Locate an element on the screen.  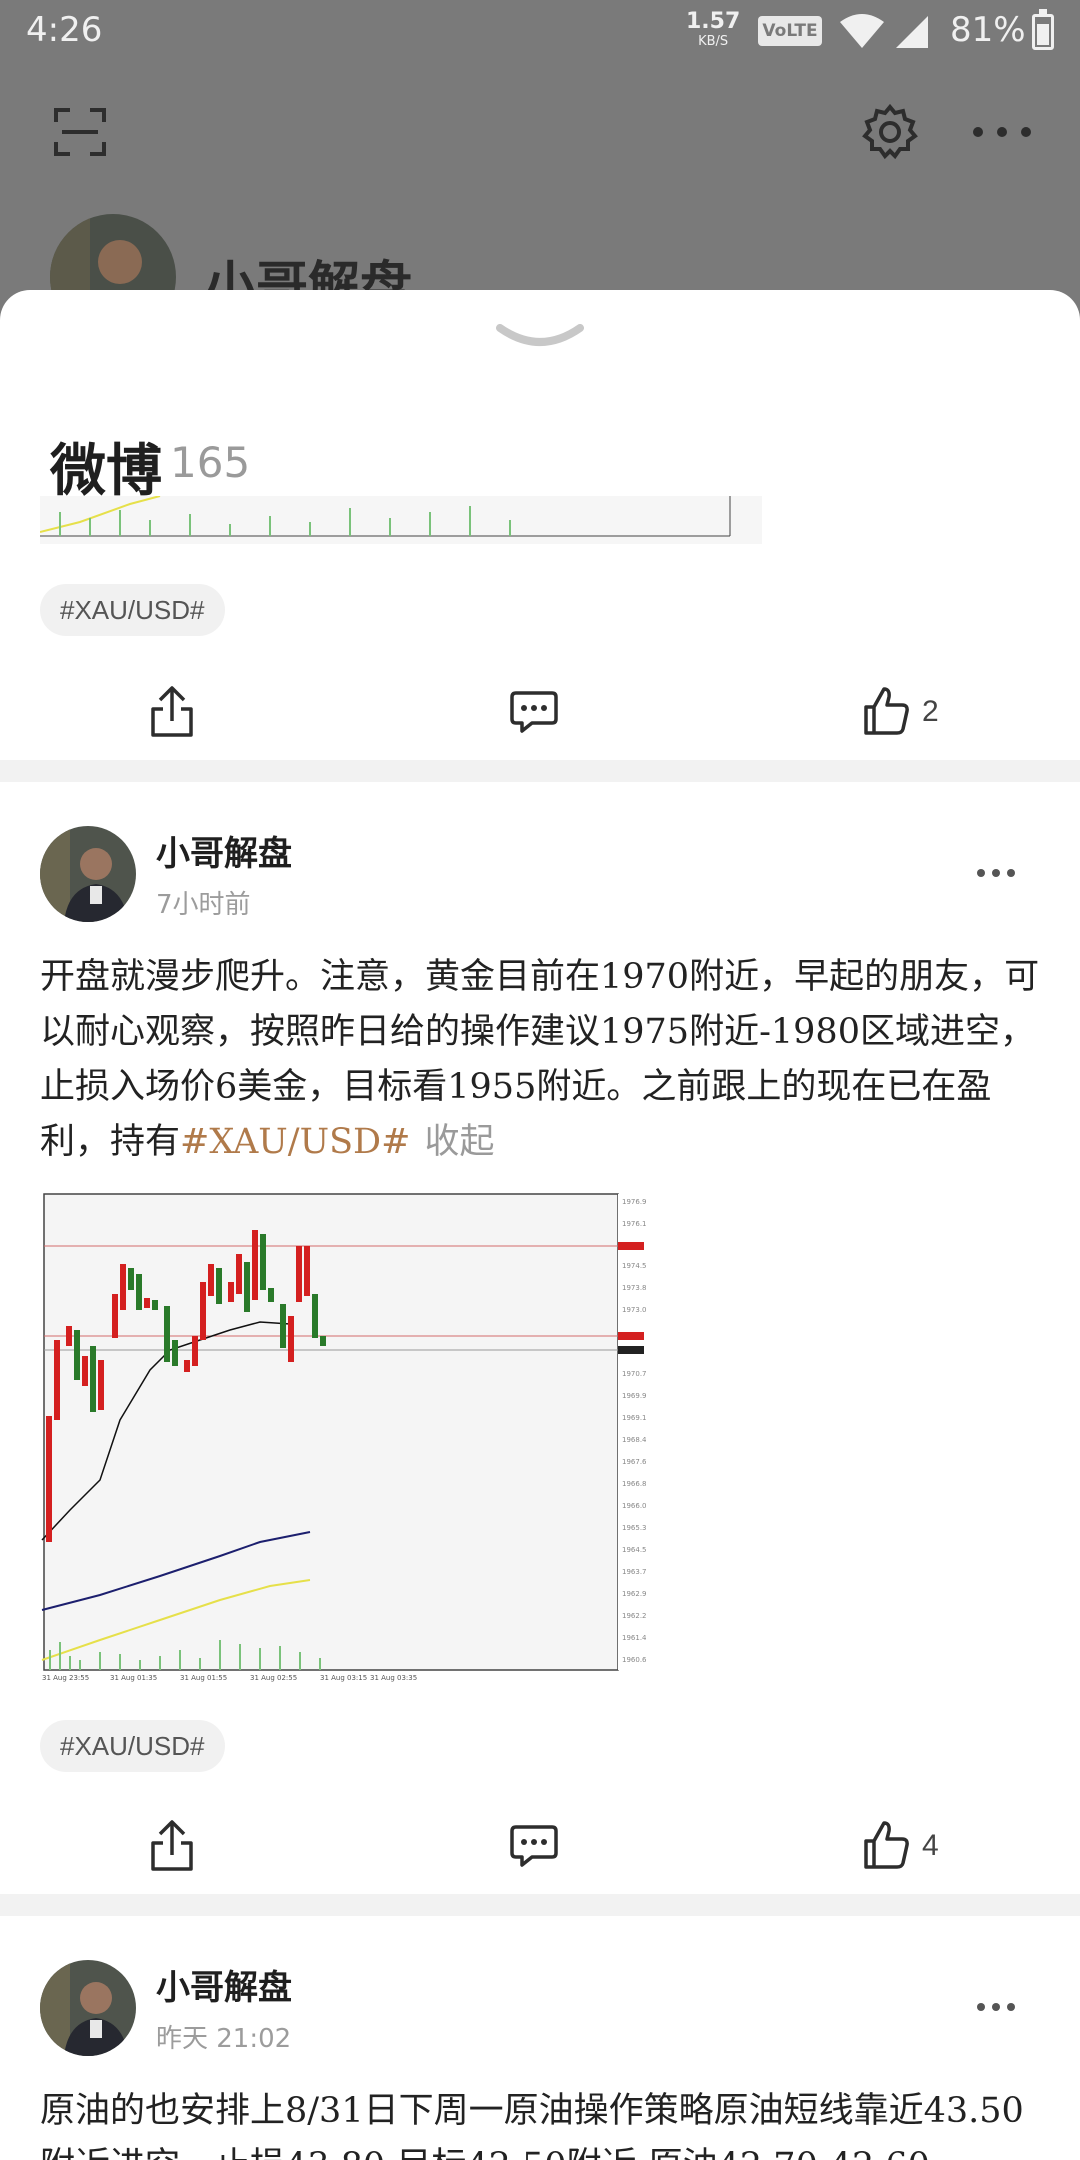
svg-text: 1970.730 is located at coordinates (634, 1374).